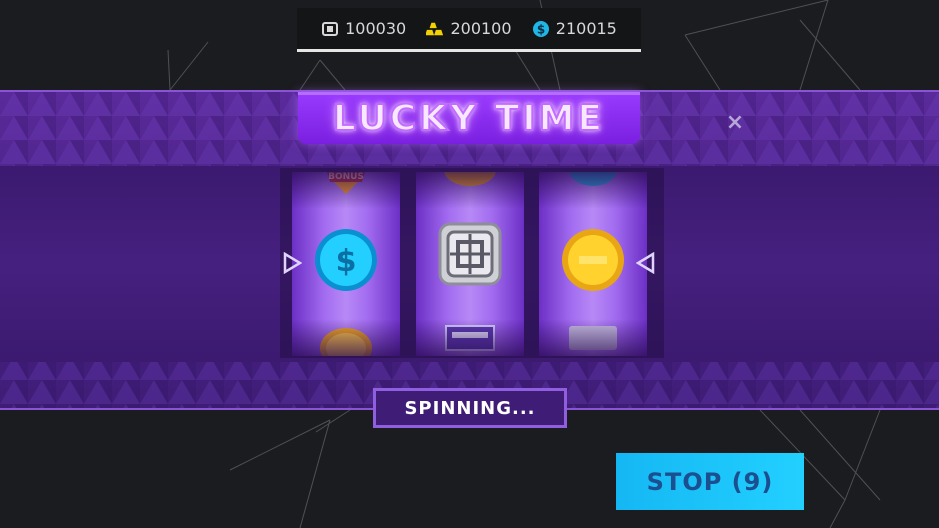 The height and width of the screenshot is (528, 939). I want to click on close-button: ×, so click(735, 122).